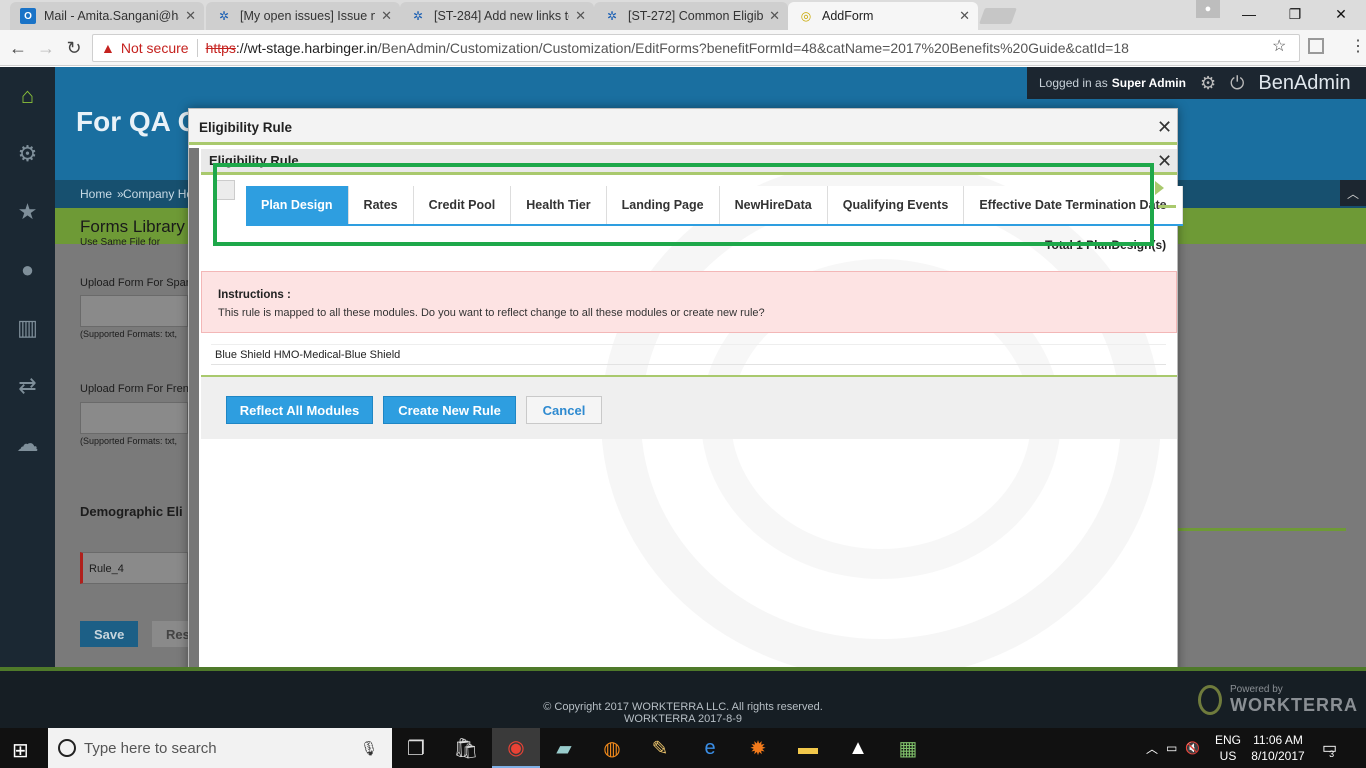  I want to click on rule-field: Rule_4, so click(134, 568).